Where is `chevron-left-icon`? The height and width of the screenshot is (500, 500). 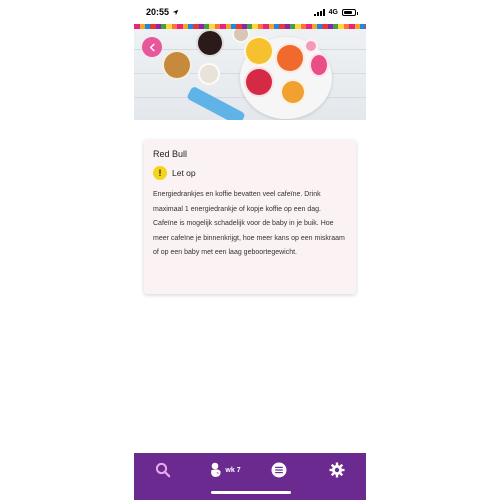 chevron-left-icon is located at coordinates (152, 47).